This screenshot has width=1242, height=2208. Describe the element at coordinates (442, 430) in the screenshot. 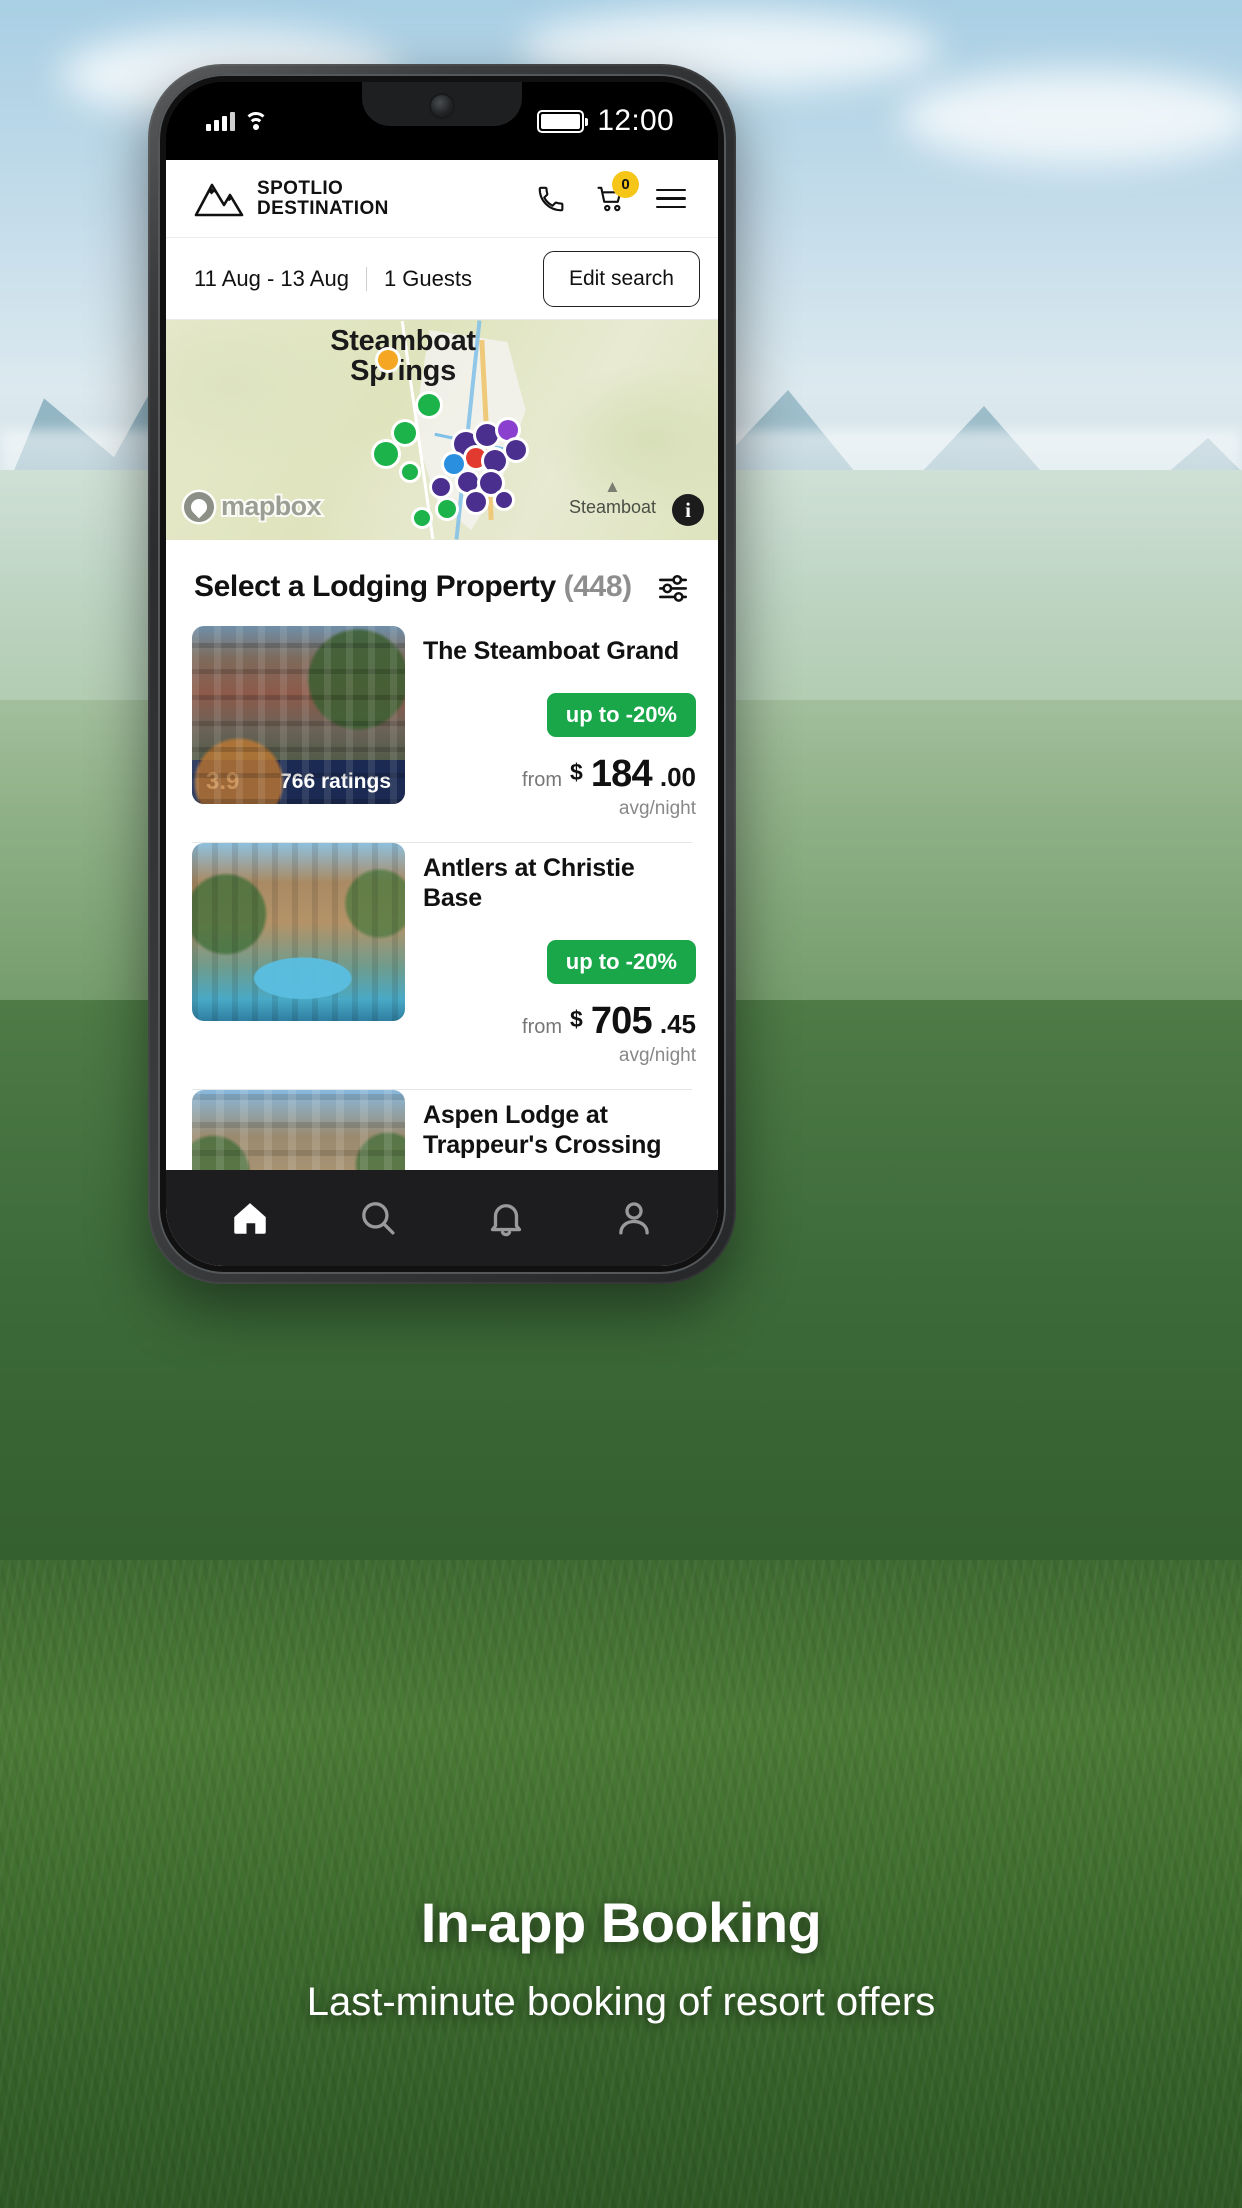

I see `map-view: Steamboat Springs mapbox ▲ Steamboat i` at that location.